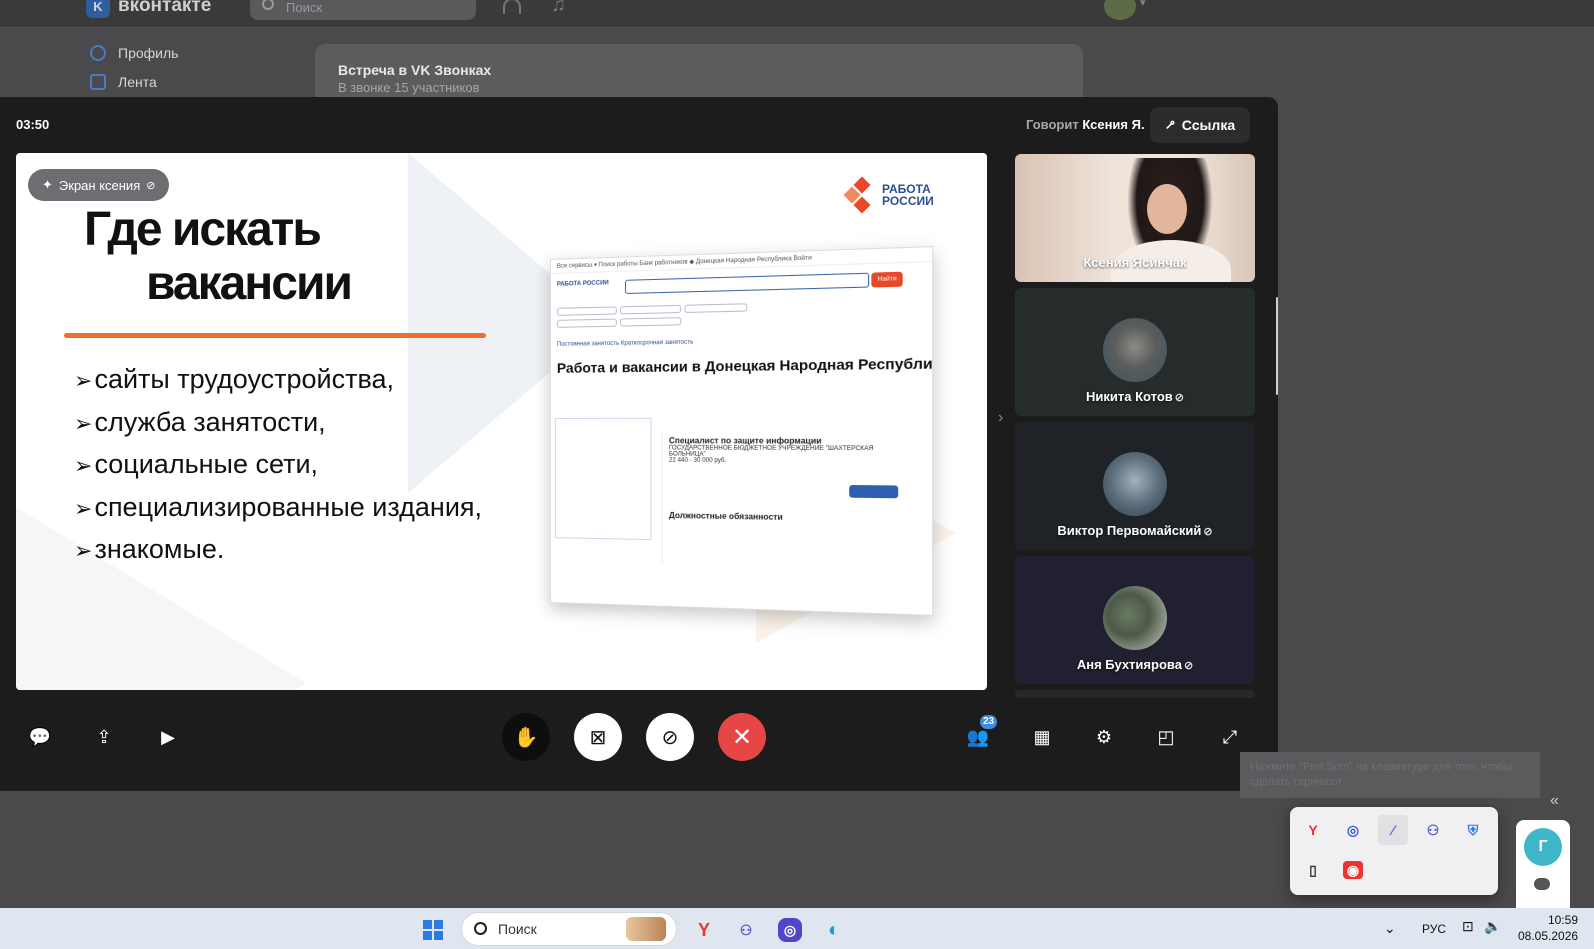 This screenshot has height=949, width=1594. I want to click on network-icon: ⊡, so click(1468, 926).